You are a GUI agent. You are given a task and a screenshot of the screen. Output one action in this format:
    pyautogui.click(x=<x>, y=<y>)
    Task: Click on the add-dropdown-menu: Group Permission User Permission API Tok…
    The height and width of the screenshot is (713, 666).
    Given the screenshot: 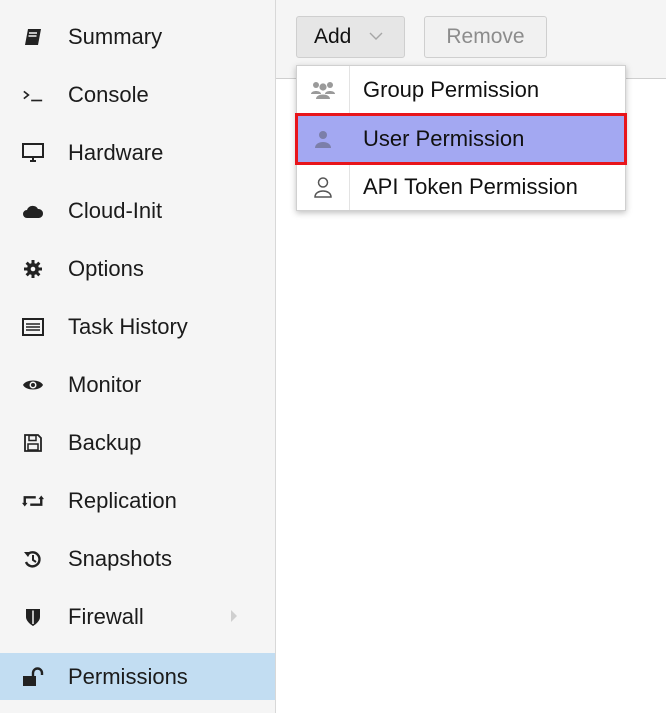 What is the action you would take?
    pyautogui.click(x=461, y=138)
    